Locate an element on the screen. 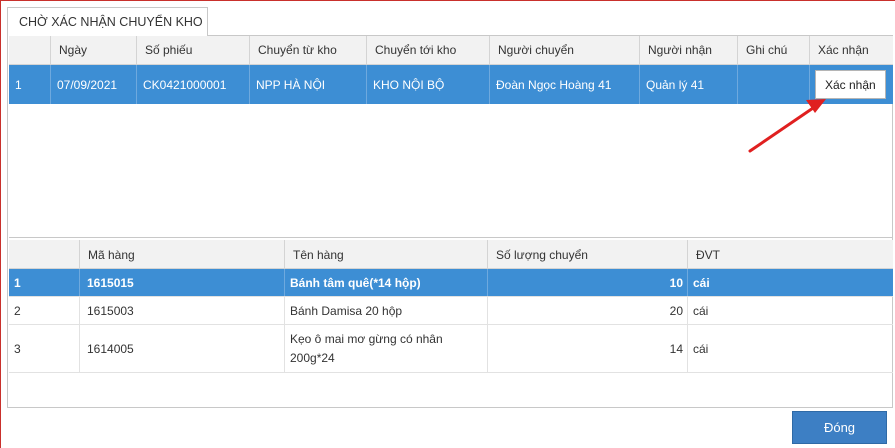  table-row: 1 1615015 Bánh tâm quê(*14 hộp) 10 cái is located at coordinates (451, 283).